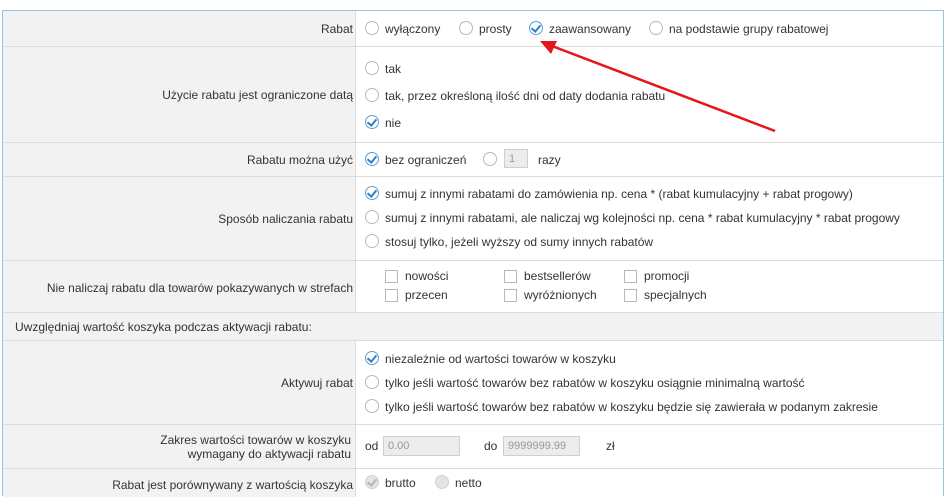 The height and width of the screenshot is (497, 948). What do you see at coordinates (557, 276) in the screenshot?
I see `zone-label: bestsellerów` at bounding box center [557, 276].